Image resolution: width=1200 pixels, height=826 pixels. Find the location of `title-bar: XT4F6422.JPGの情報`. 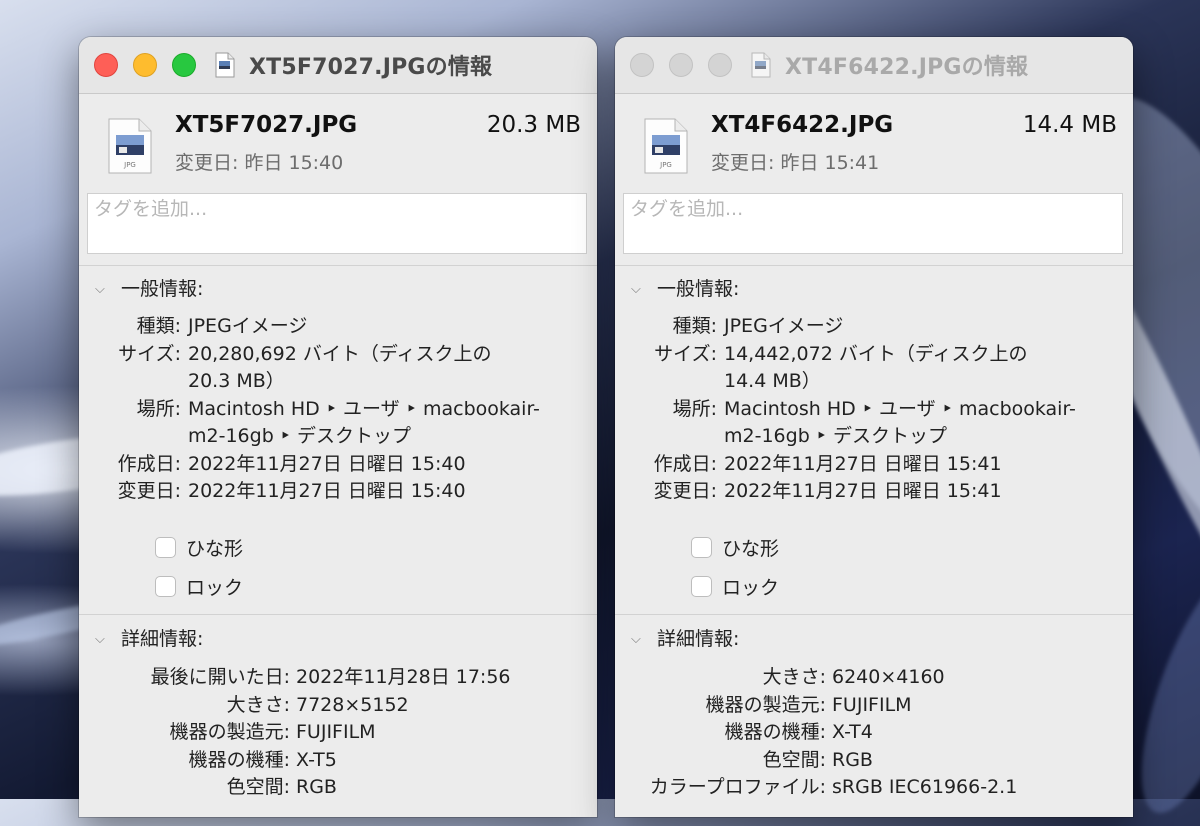

title-bar: XT4F6422.JPGの情報 is located at coordinates (874, 65).